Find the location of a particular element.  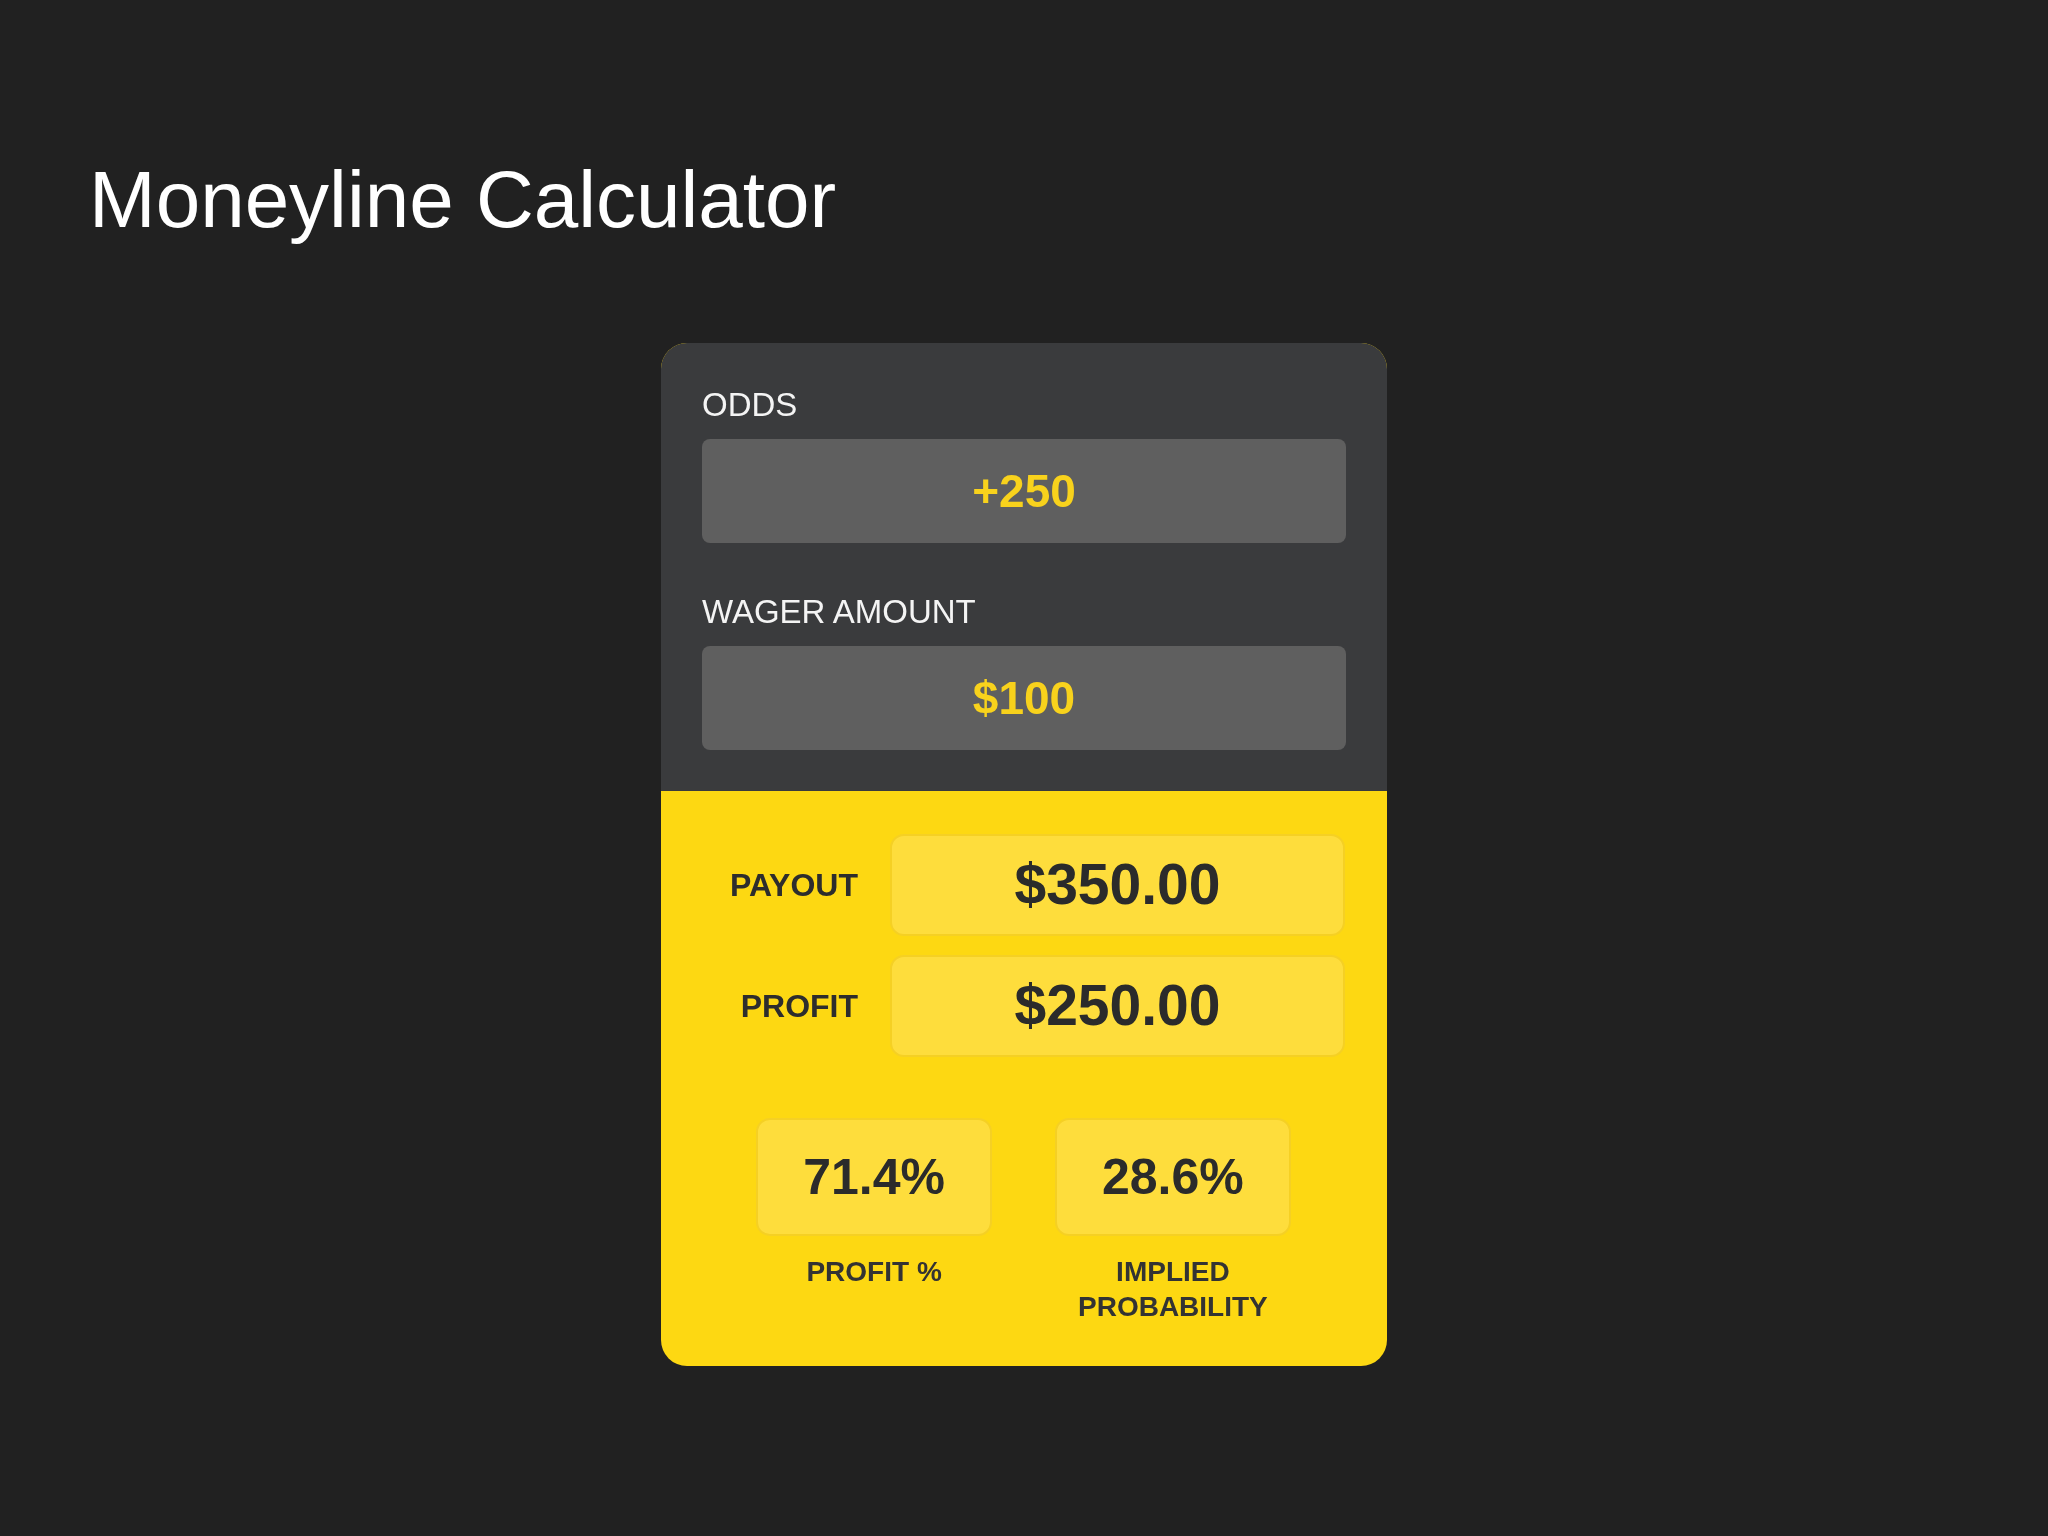

result-label: PROFIT is located at coordinates (799, 1006).